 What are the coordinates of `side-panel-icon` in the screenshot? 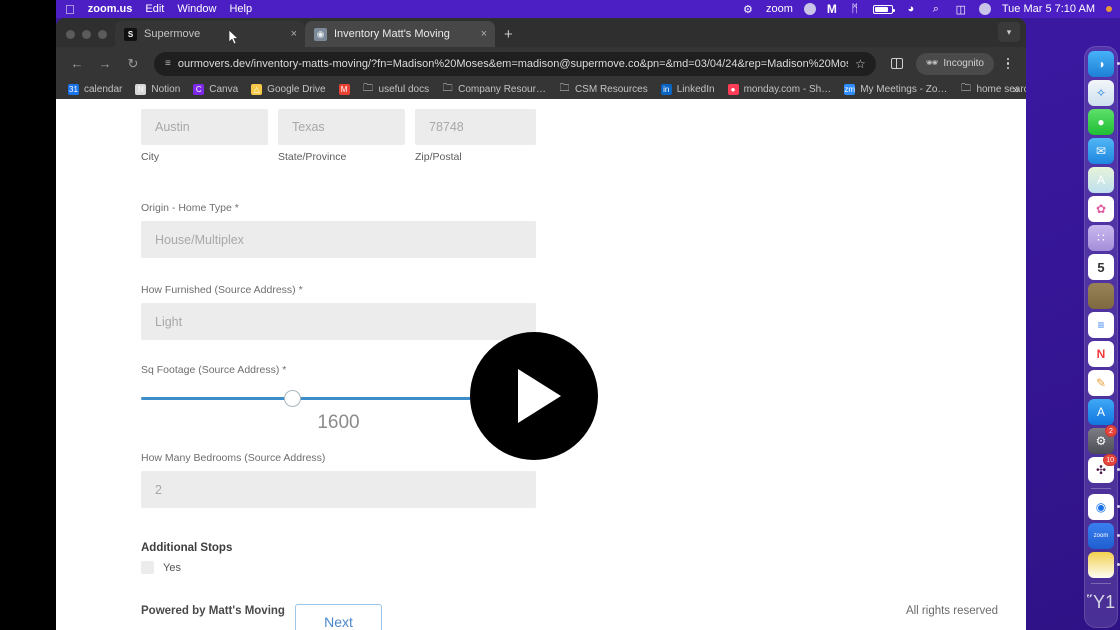 It's located at (897, 64).